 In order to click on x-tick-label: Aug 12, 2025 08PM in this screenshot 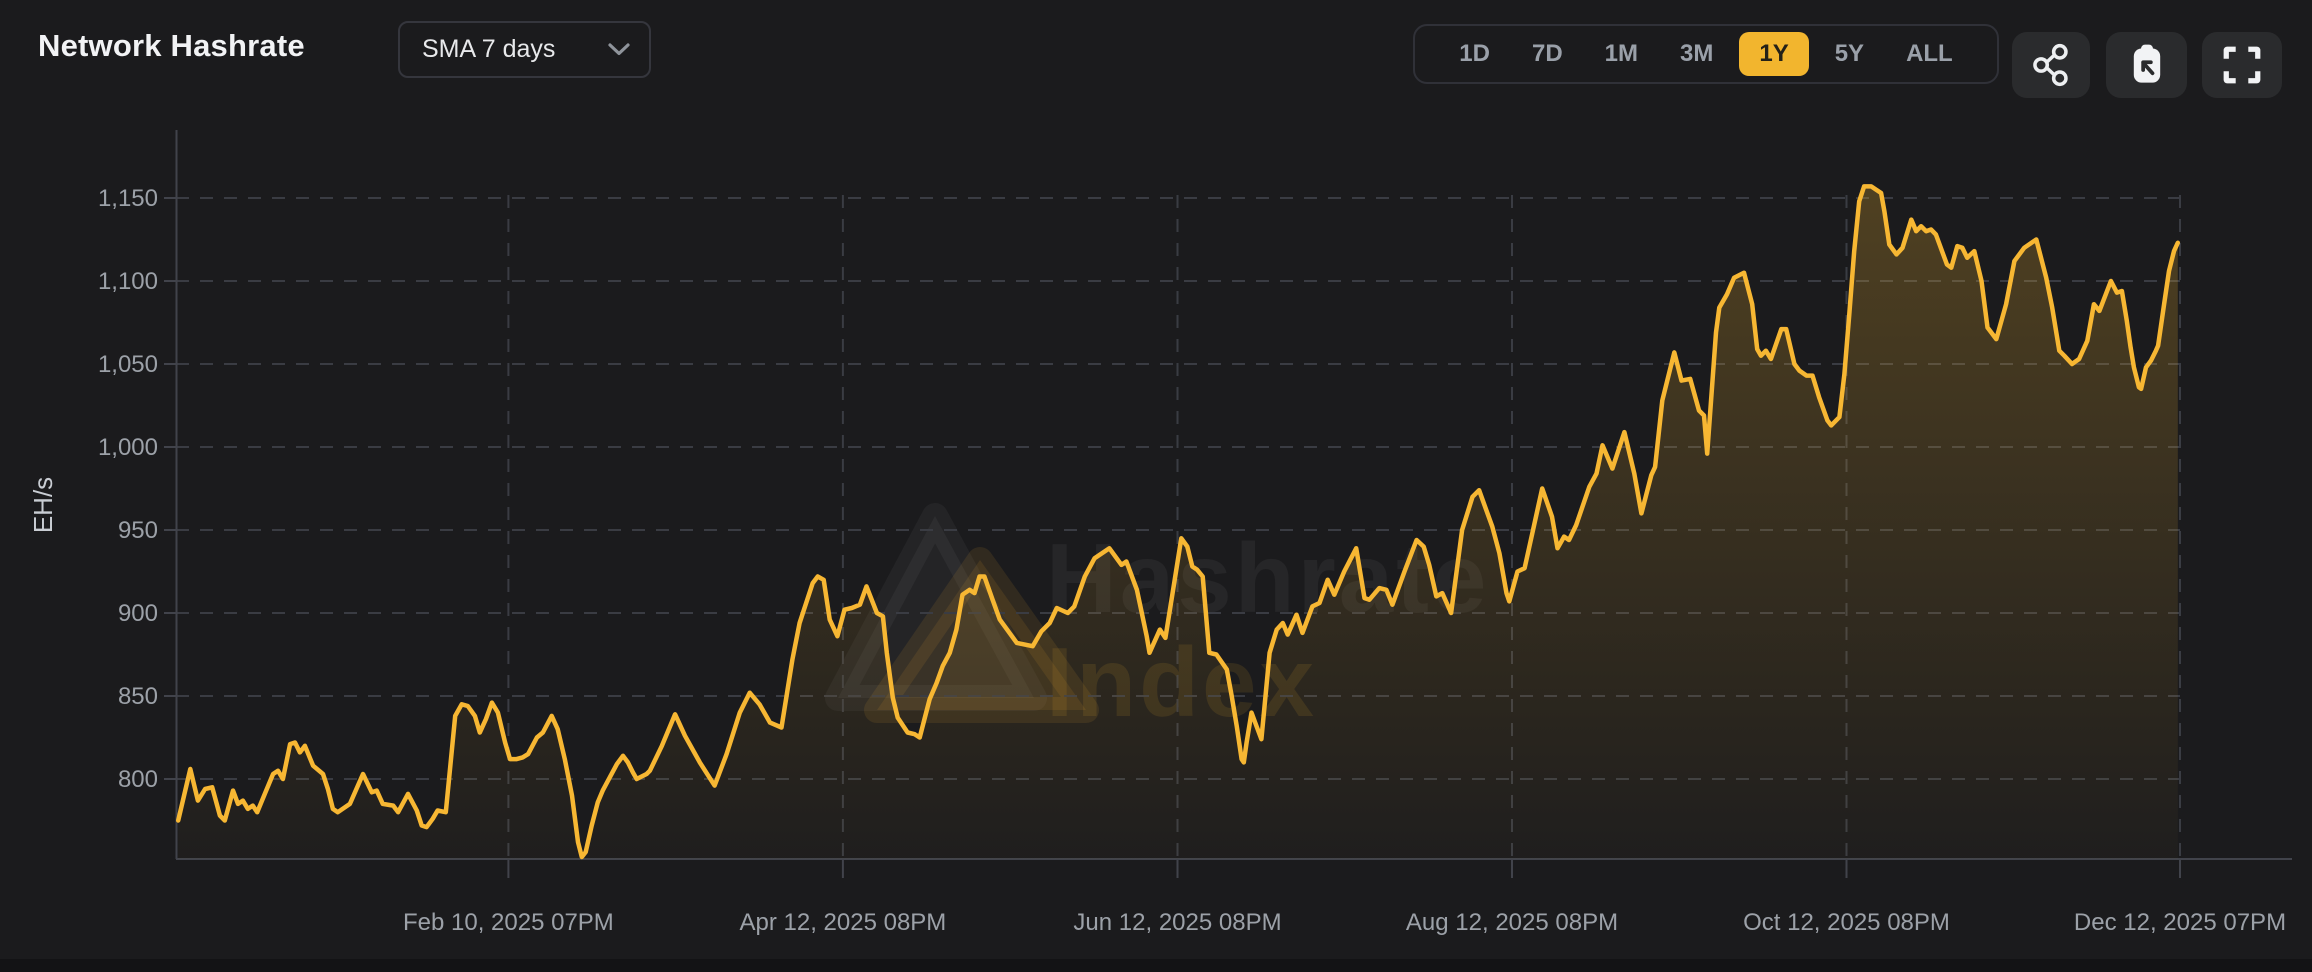, I will do `click(1512, 922)`.